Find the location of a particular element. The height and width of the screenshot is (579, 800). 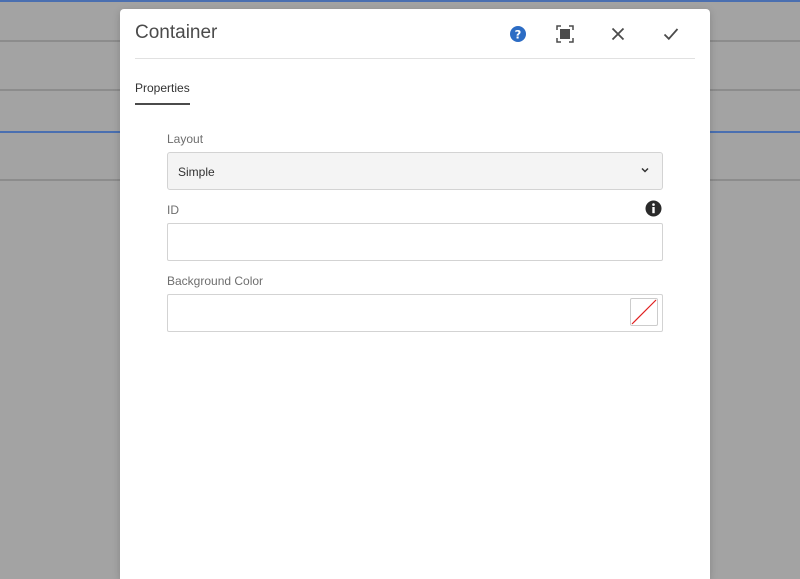

help-button: ? is located at coordinates (518, 34).